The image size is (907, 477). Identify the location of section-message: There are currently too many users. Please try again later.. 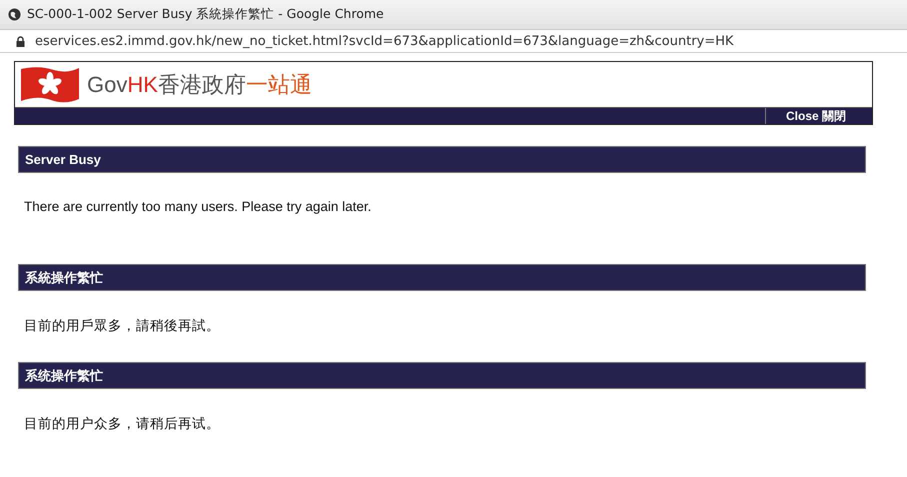
(197, 207).